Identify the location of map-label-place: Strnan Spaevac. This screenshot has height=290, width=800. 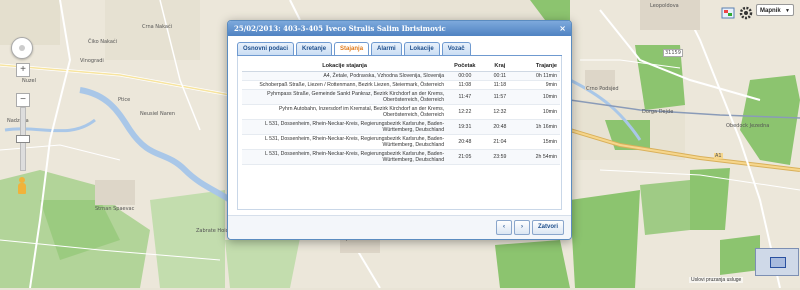
(115, 209).